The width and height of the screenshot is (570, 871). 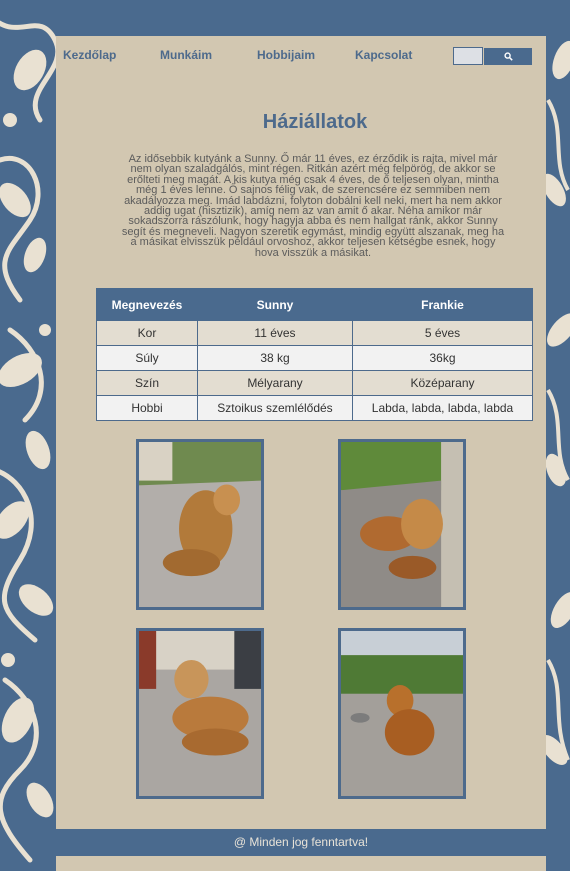 What do you see at coordinates (442, 408) in the screenshot?
I see `table-cell: Labda, labda, labda, labda` at bounding box center [442, 408].